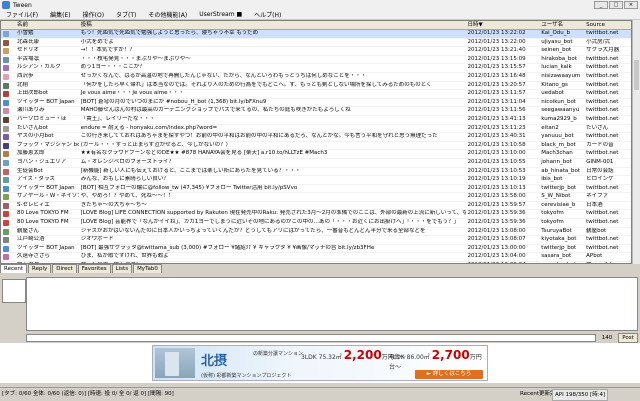 This screenshot has width=640, height=401. Describe the element at coordinates (496, 58) in the screenshot. I see `cell-date: 2012/01/23 13:15:09` at that location.